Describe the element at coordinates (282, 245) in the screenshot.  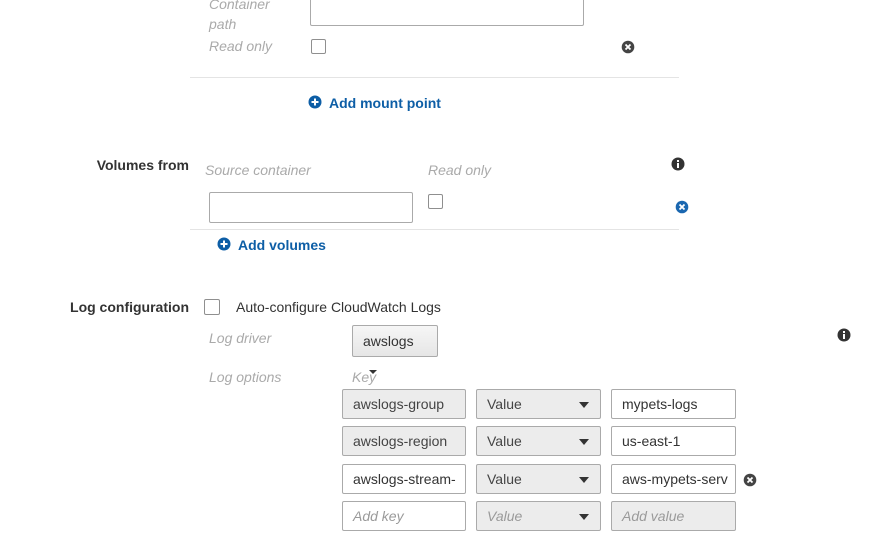
I see `add-volumes-label: Add volumes` at that location.